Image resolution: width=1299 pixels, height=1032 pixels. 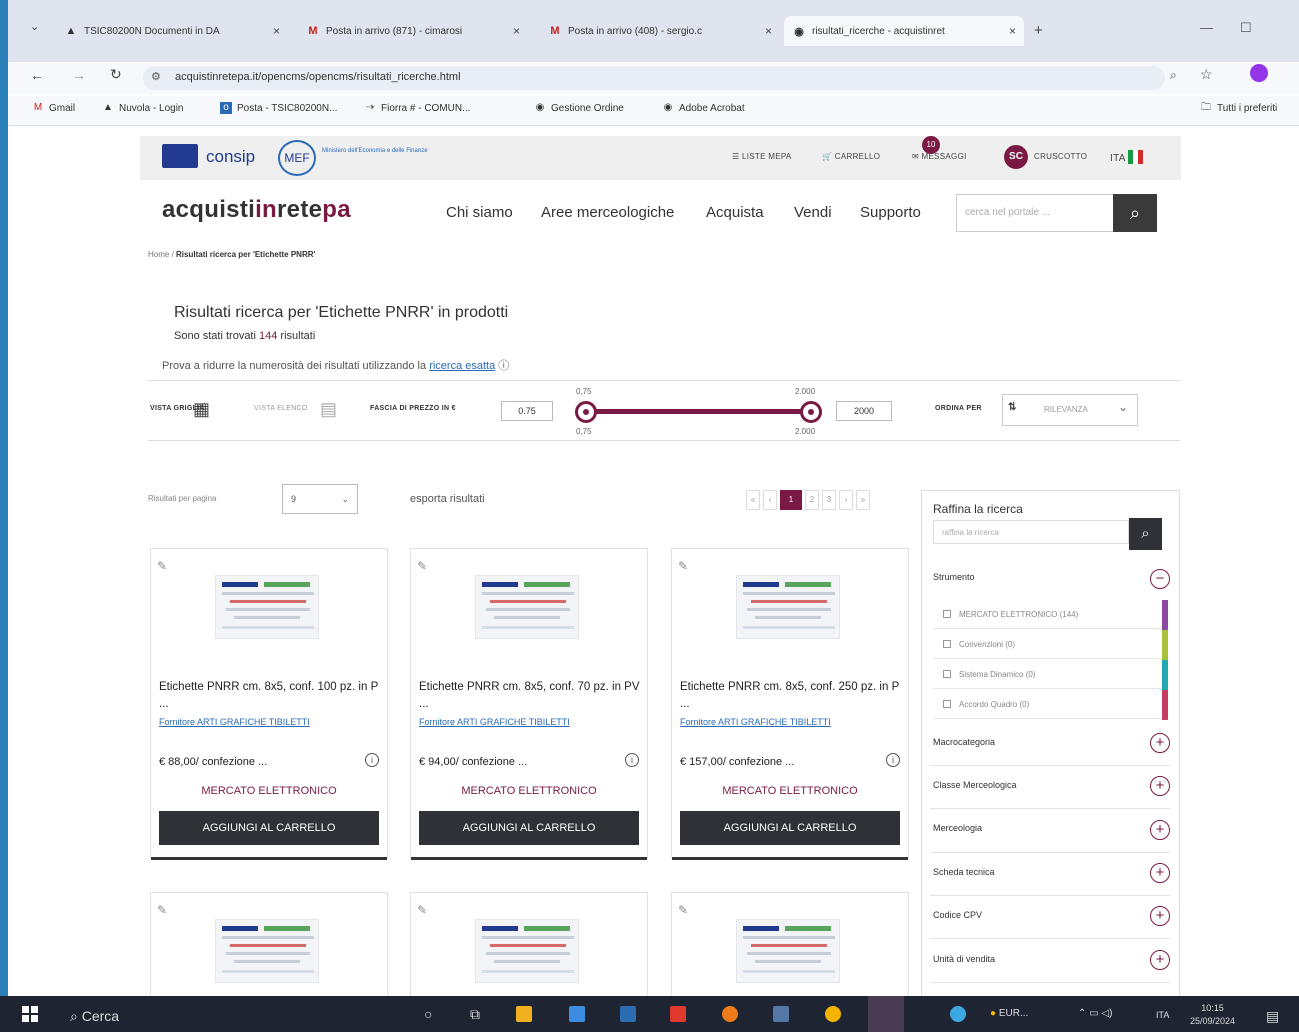 I want to click on price-slider-track, so click(x=699, y=411).